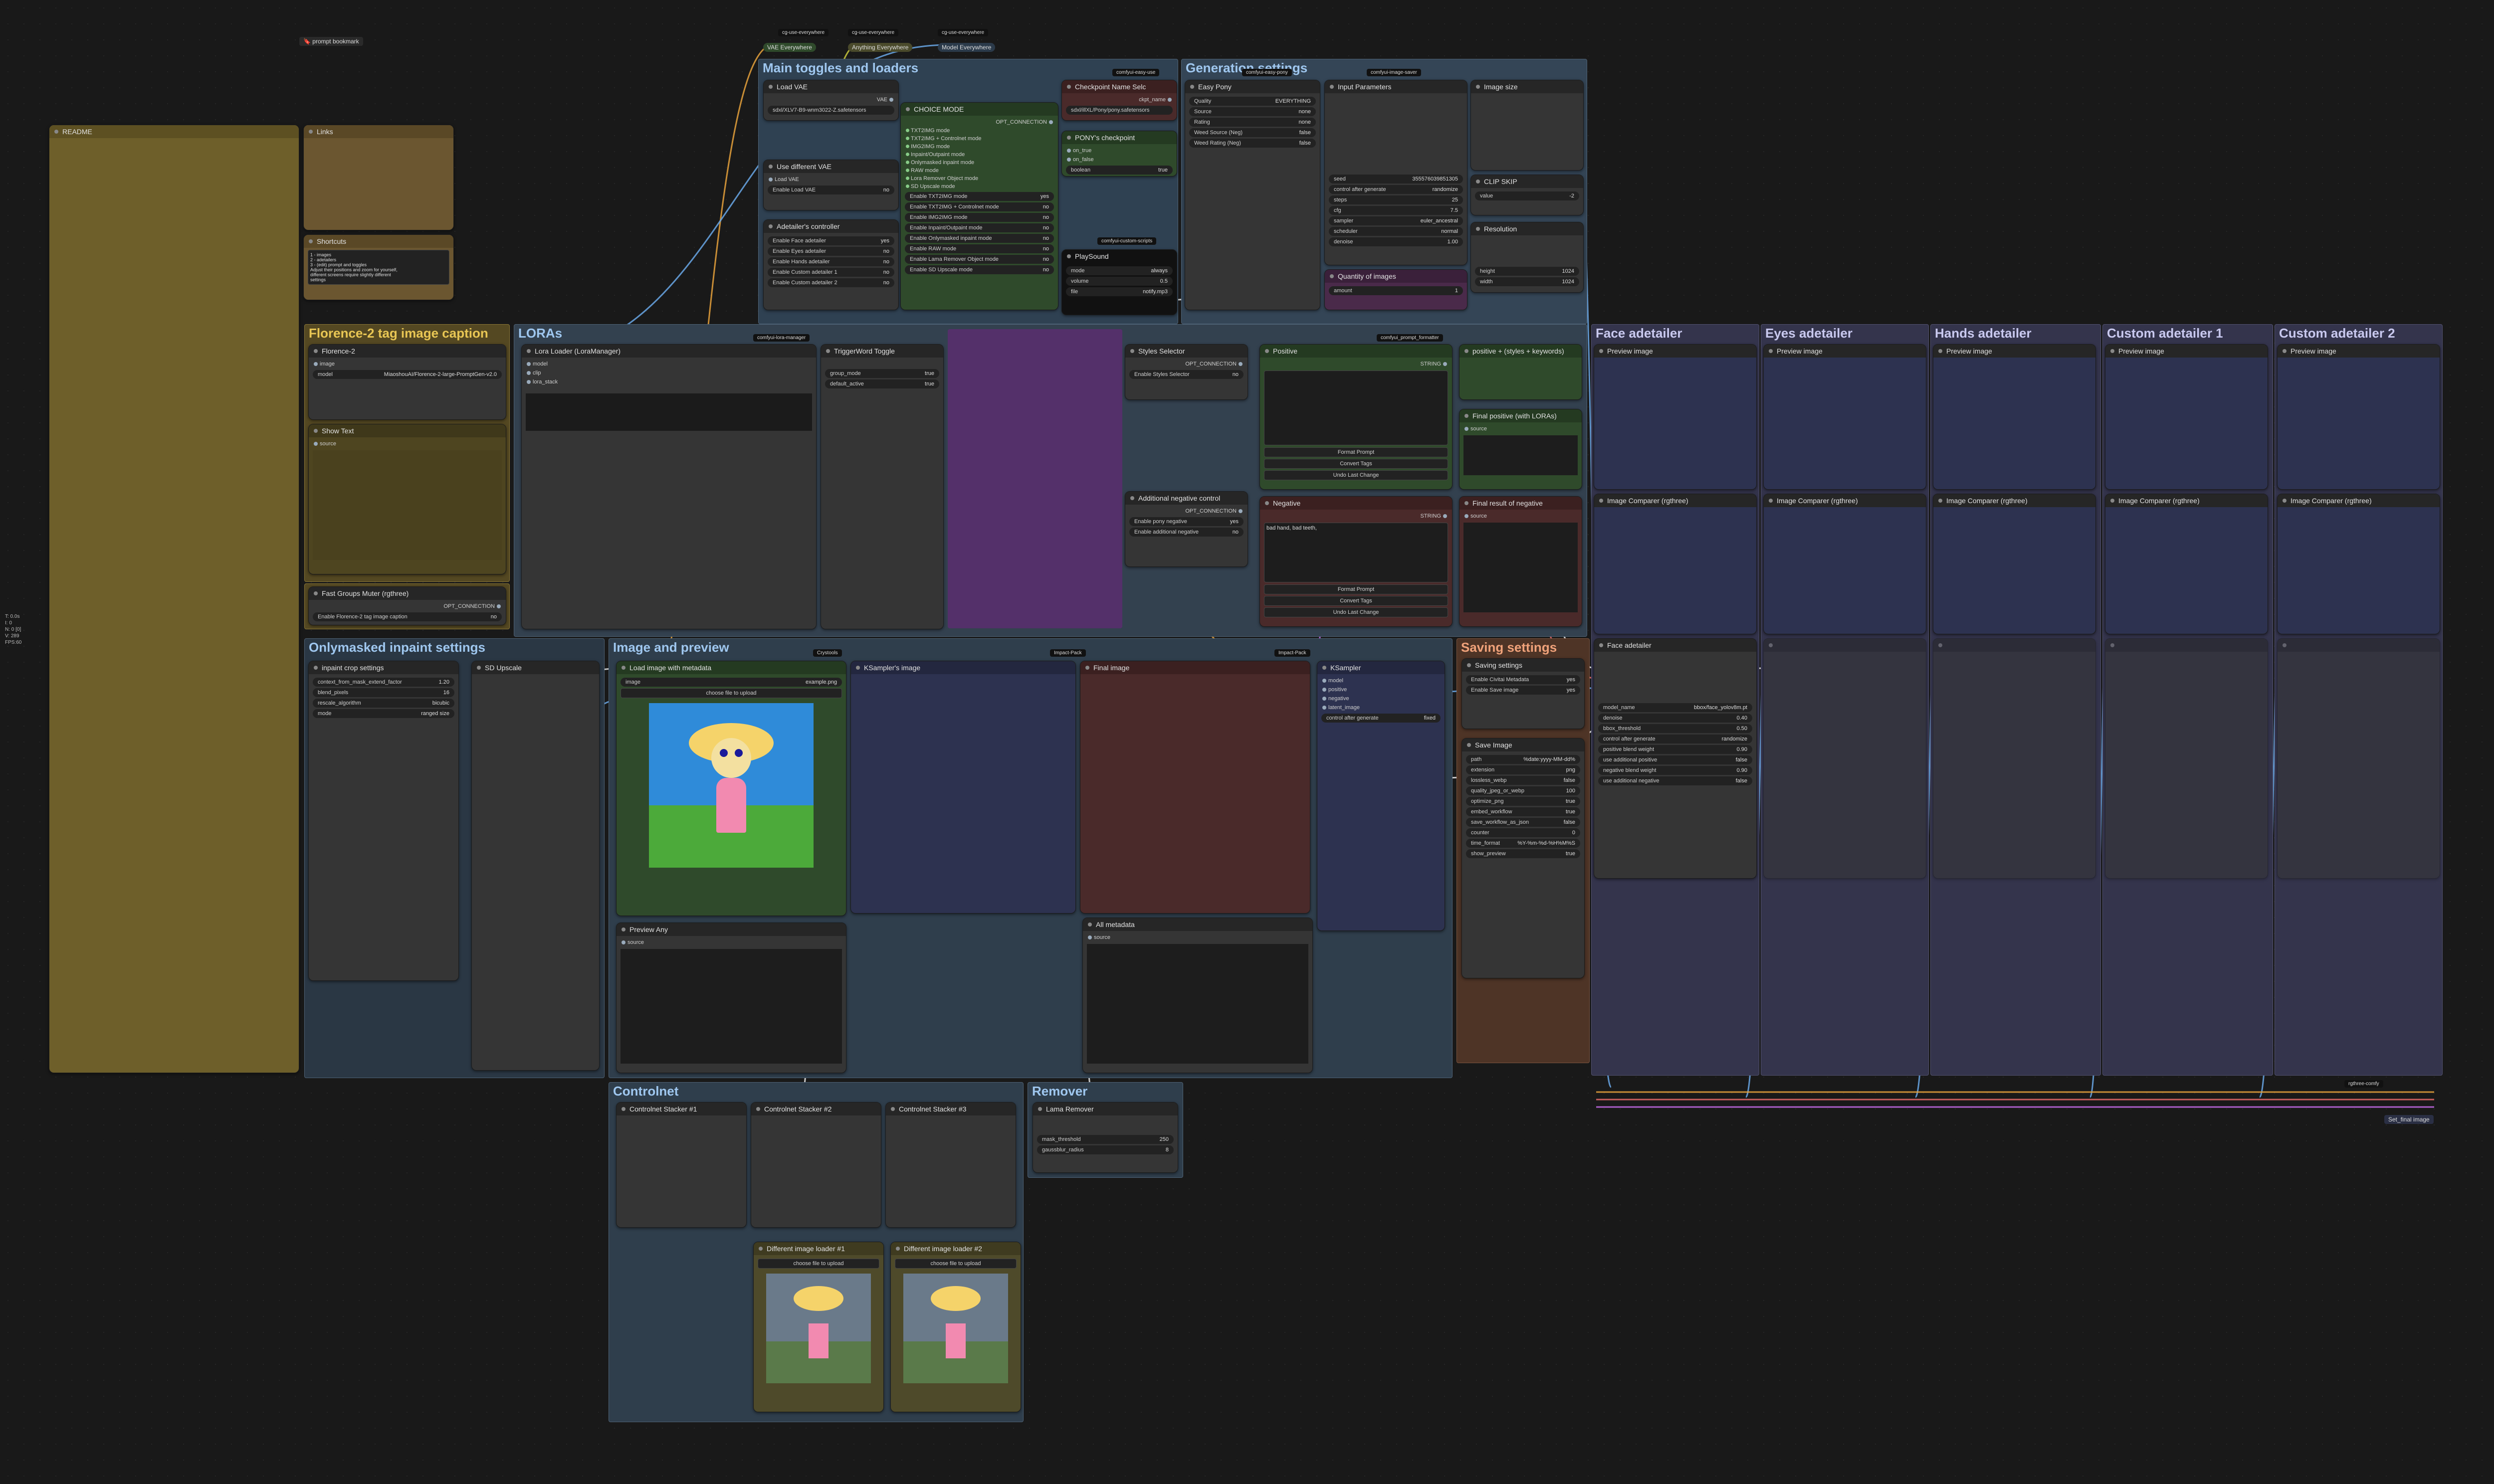  I want to click on positive-prompt-textarea, so click(1356, 408).